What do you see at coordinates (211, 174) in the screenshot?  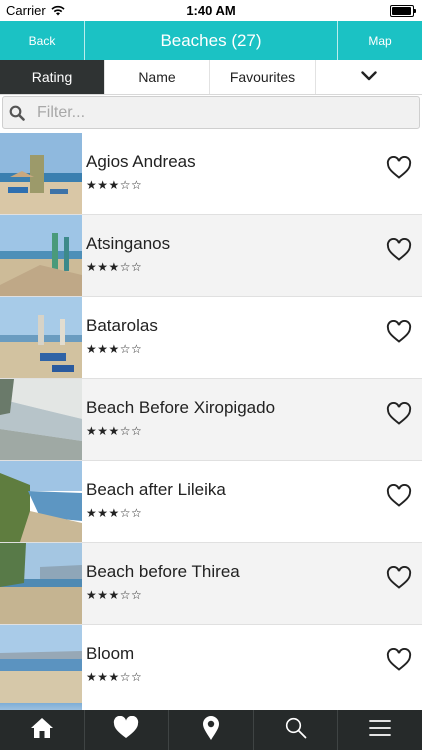 I see `list-item: Agios Andreas ★★★☆☆` at bounding box center [211, 174].